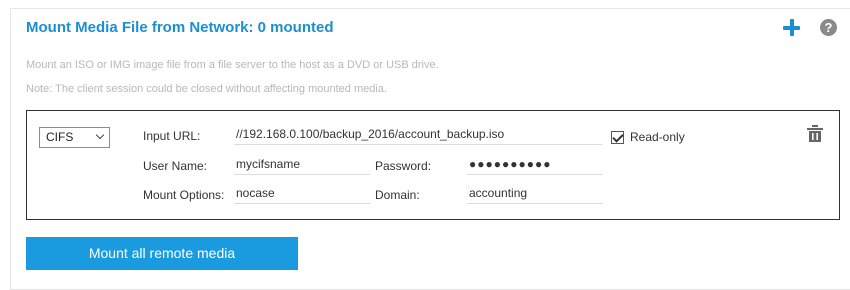  Describe the element at coordinates (397, 195) in the screenshot. I see `domain-label: Domain:` at that location.